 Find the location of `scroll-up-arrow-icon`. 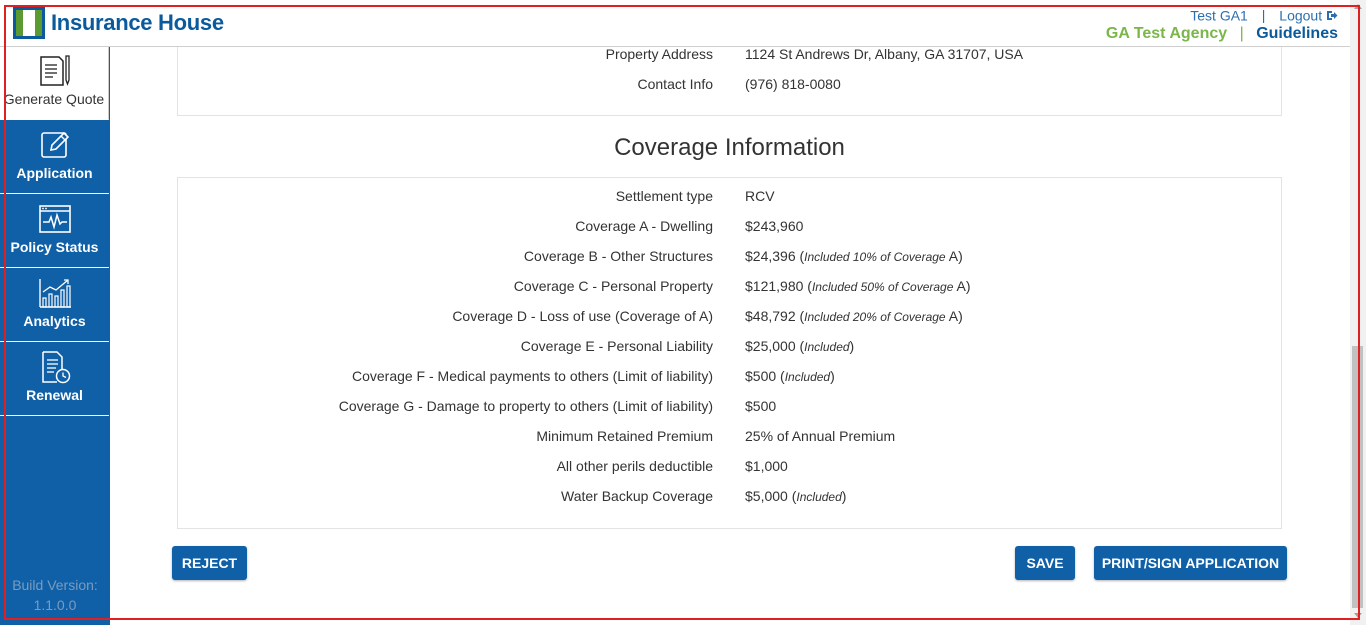

scroll-up-arrow-icon is located at coordinates (1358, 6).